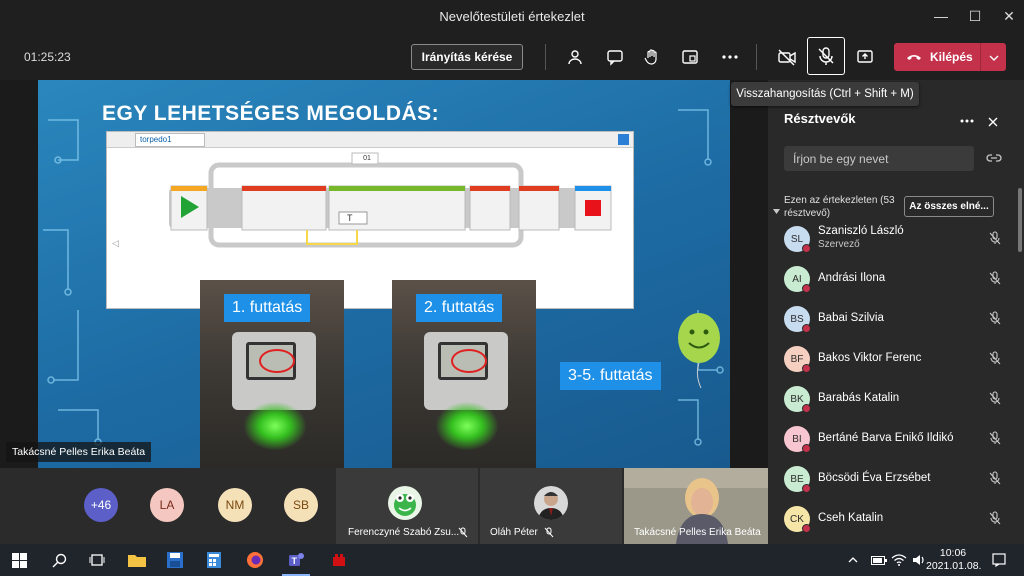  I want to click on meeting-toolbar: 01:25:23 Irányítás kérése Kilépés, so click(512, 57).